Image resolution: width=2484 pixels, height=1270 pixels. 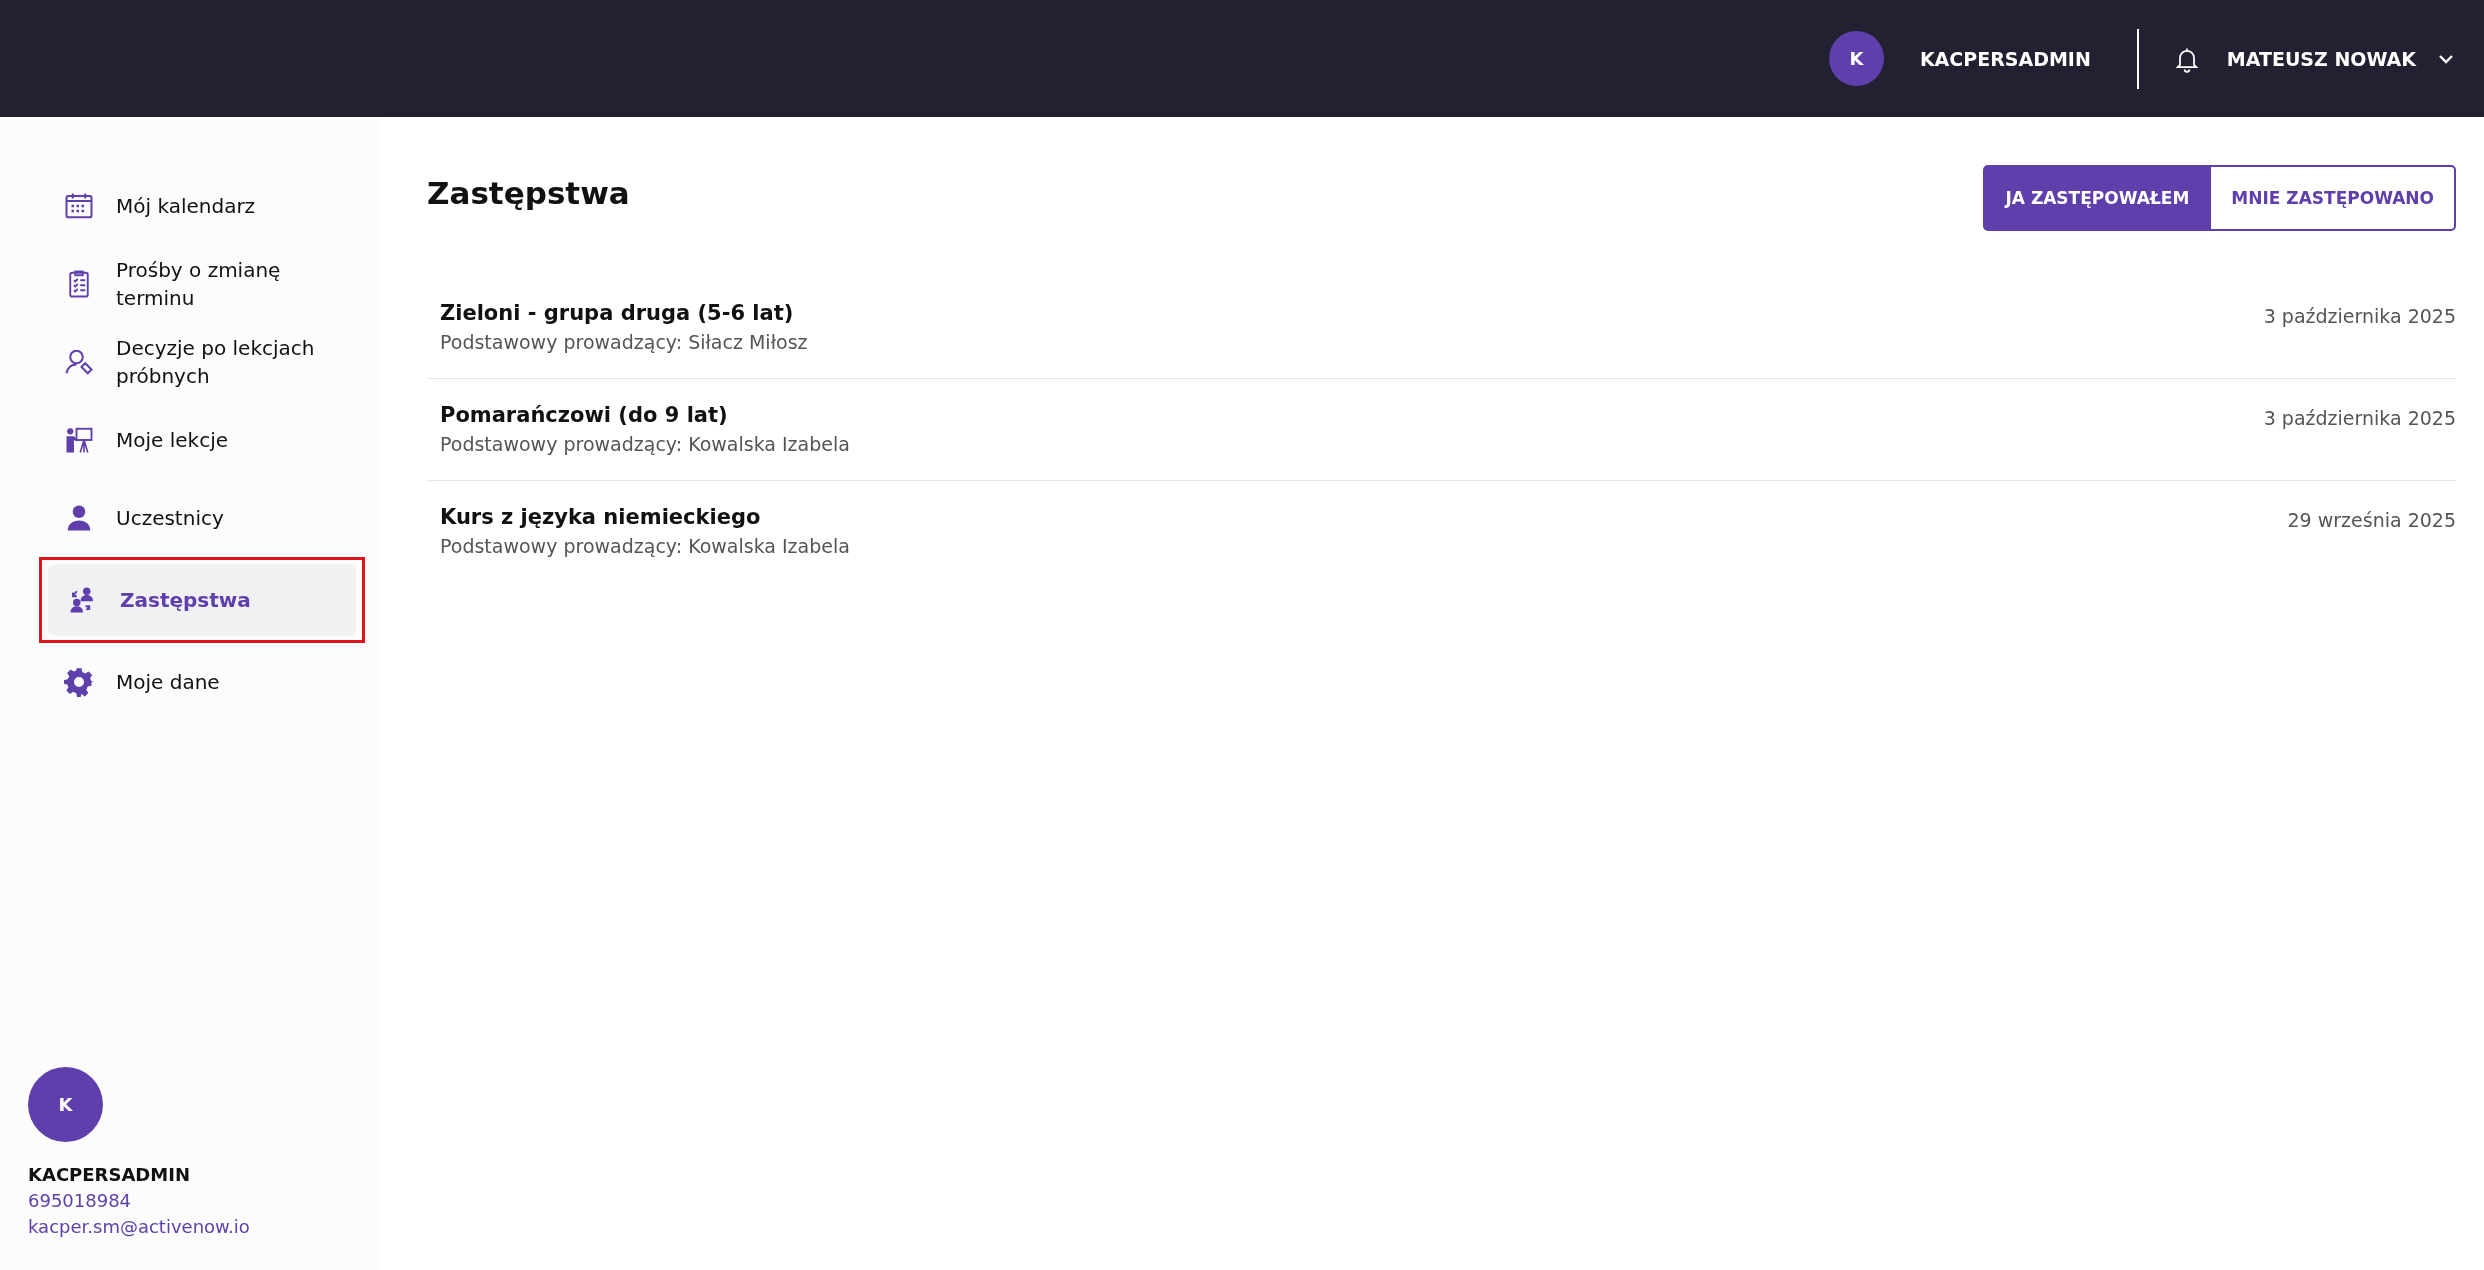 What do you see at coordinates (195, 362) in the screenshot?
I see `sidebar-item: Decyzje po lekcjach próbnych` at bounding box center [195, 362].